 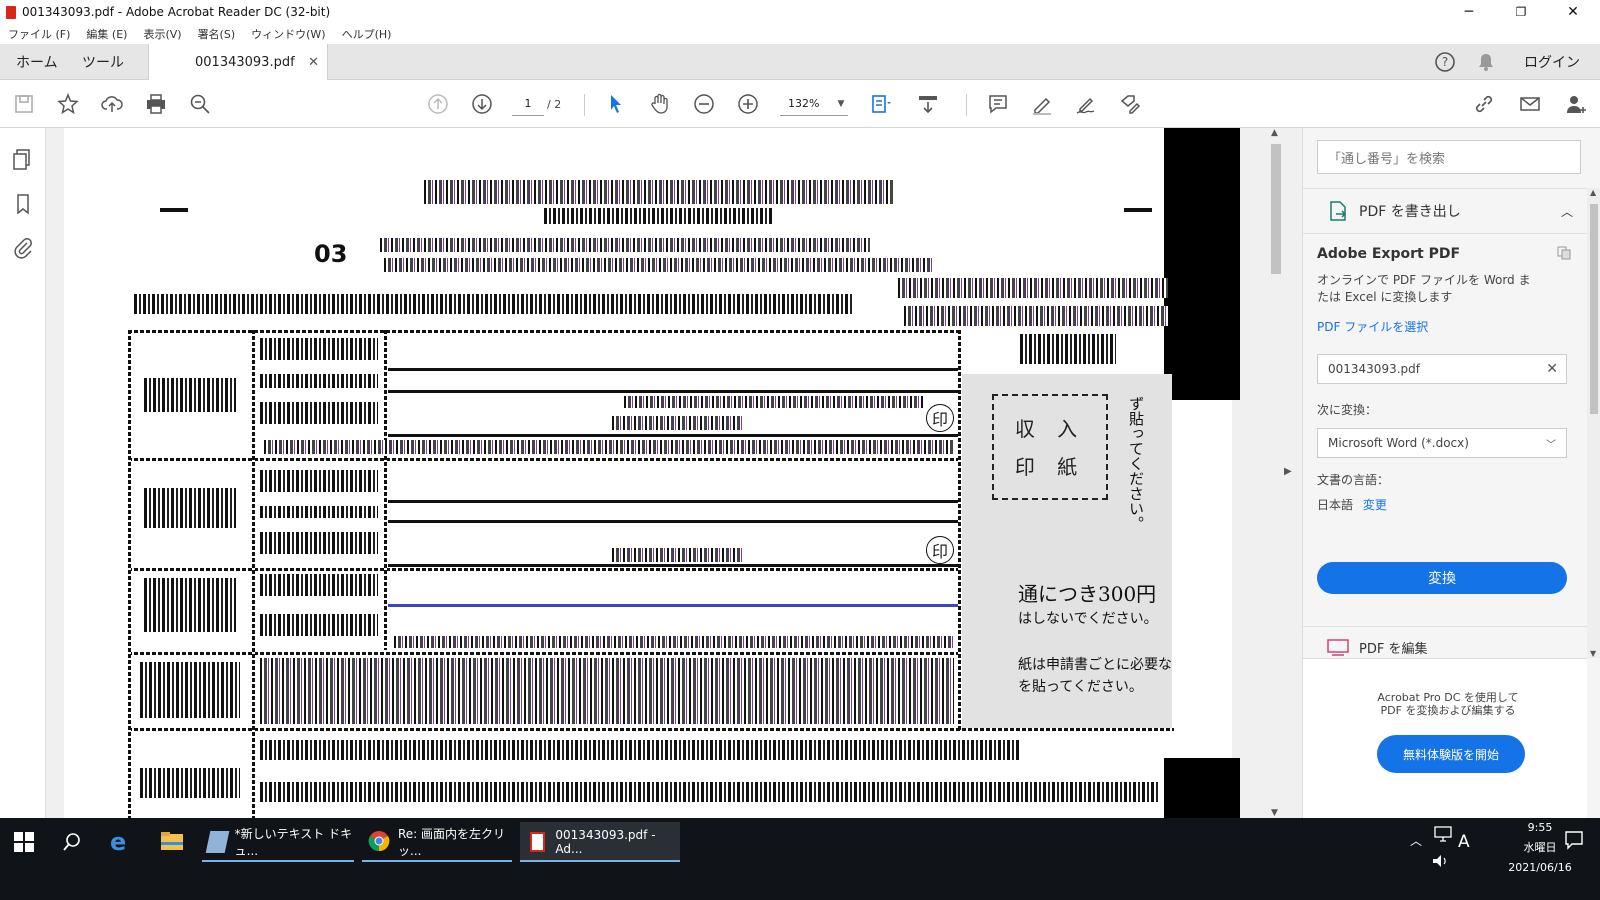 What do you see at coordinates (106, 34) in the screenshot?
I see `menu-edit: 編集 (E)` at bounding box center [106, 34].